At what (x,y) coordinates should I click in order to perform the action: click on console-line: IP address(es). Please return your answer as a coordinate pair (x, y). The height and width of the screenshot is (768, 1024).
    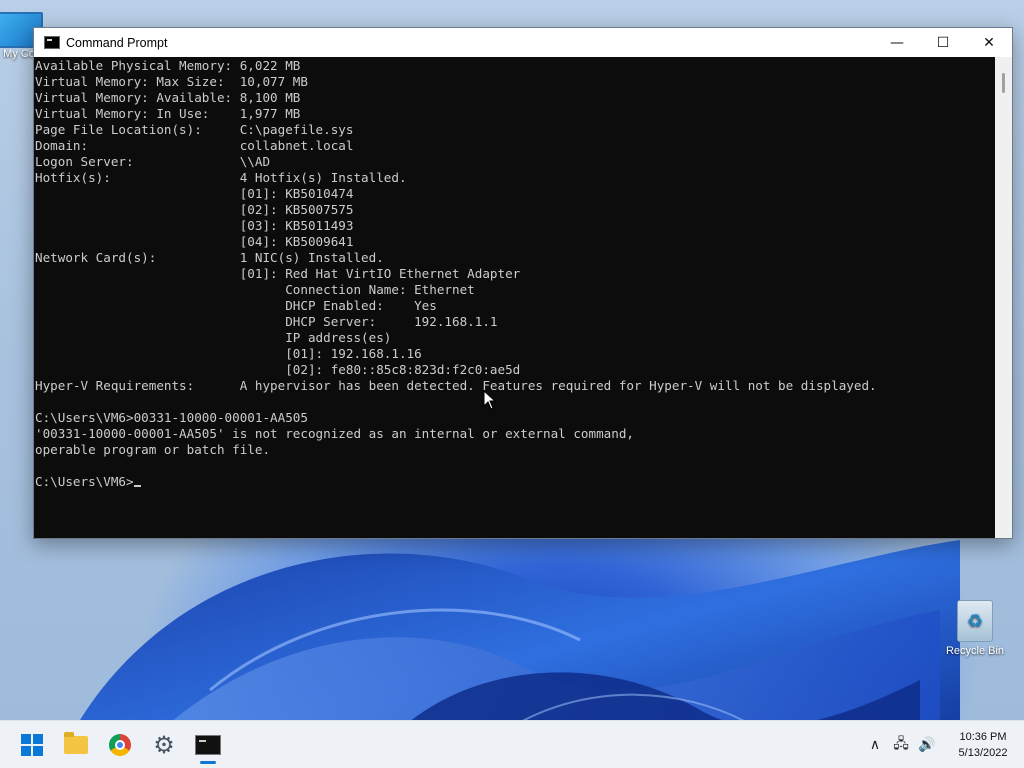
    Looking at the image, I should click on (338, 337).